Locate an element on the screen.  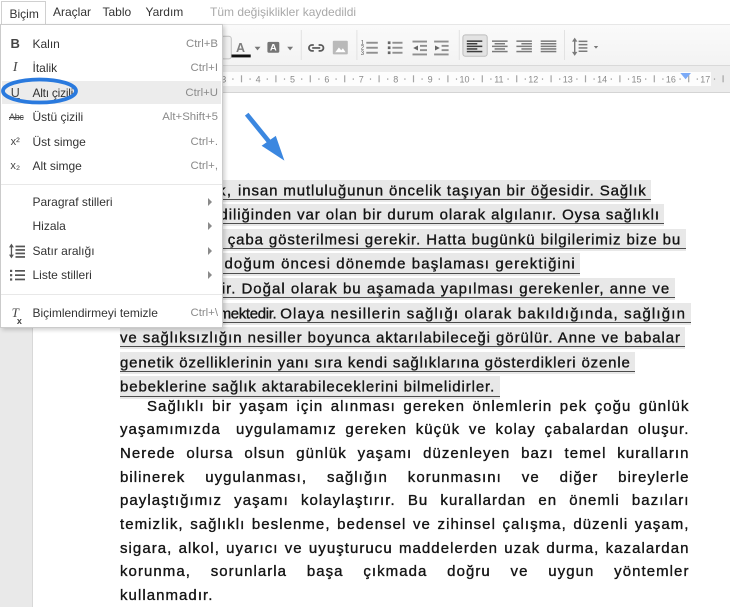
svg-text: 16 is located at coordinates (671, 79).